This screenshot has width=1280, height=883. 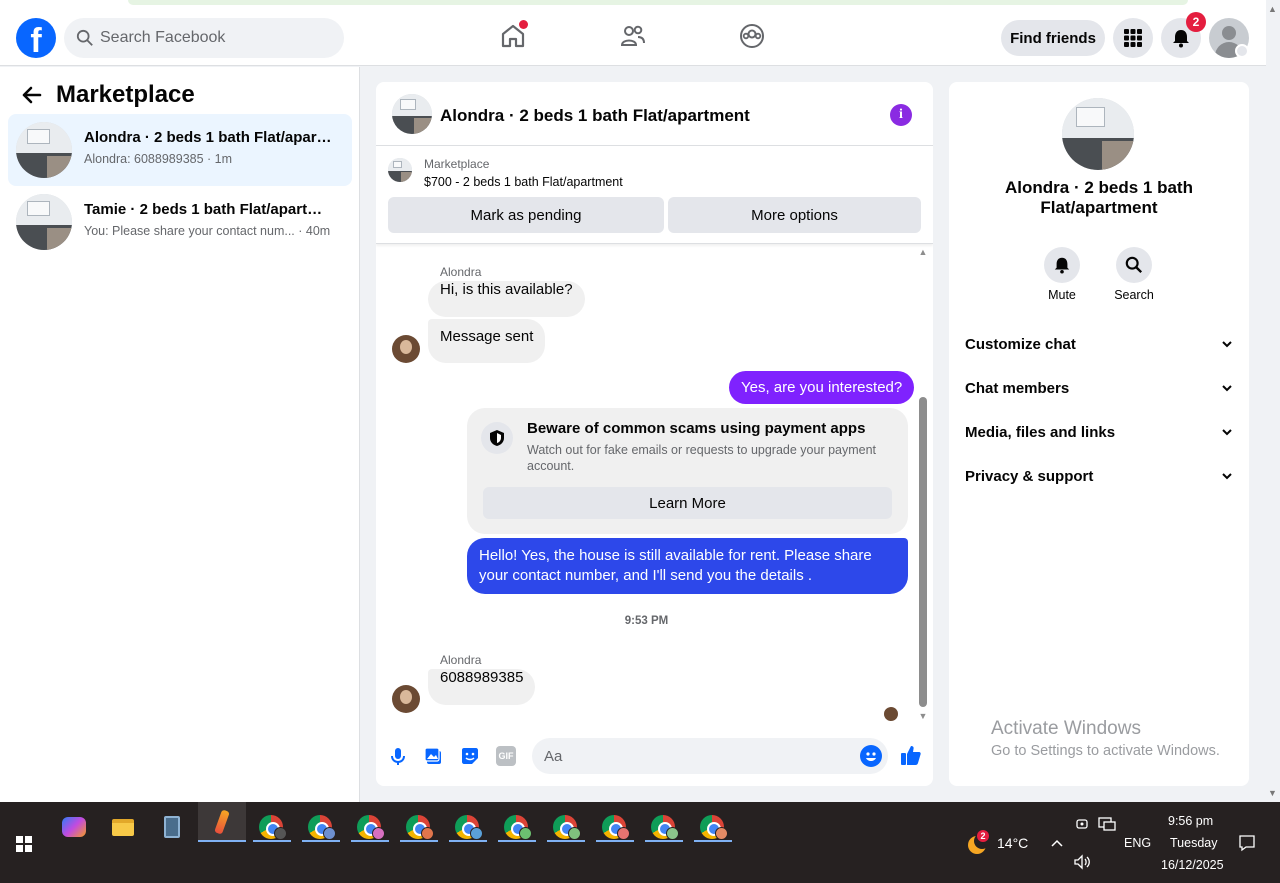 I want to click on clock-time: 9:56 pm, so click(x=1190, y=821).